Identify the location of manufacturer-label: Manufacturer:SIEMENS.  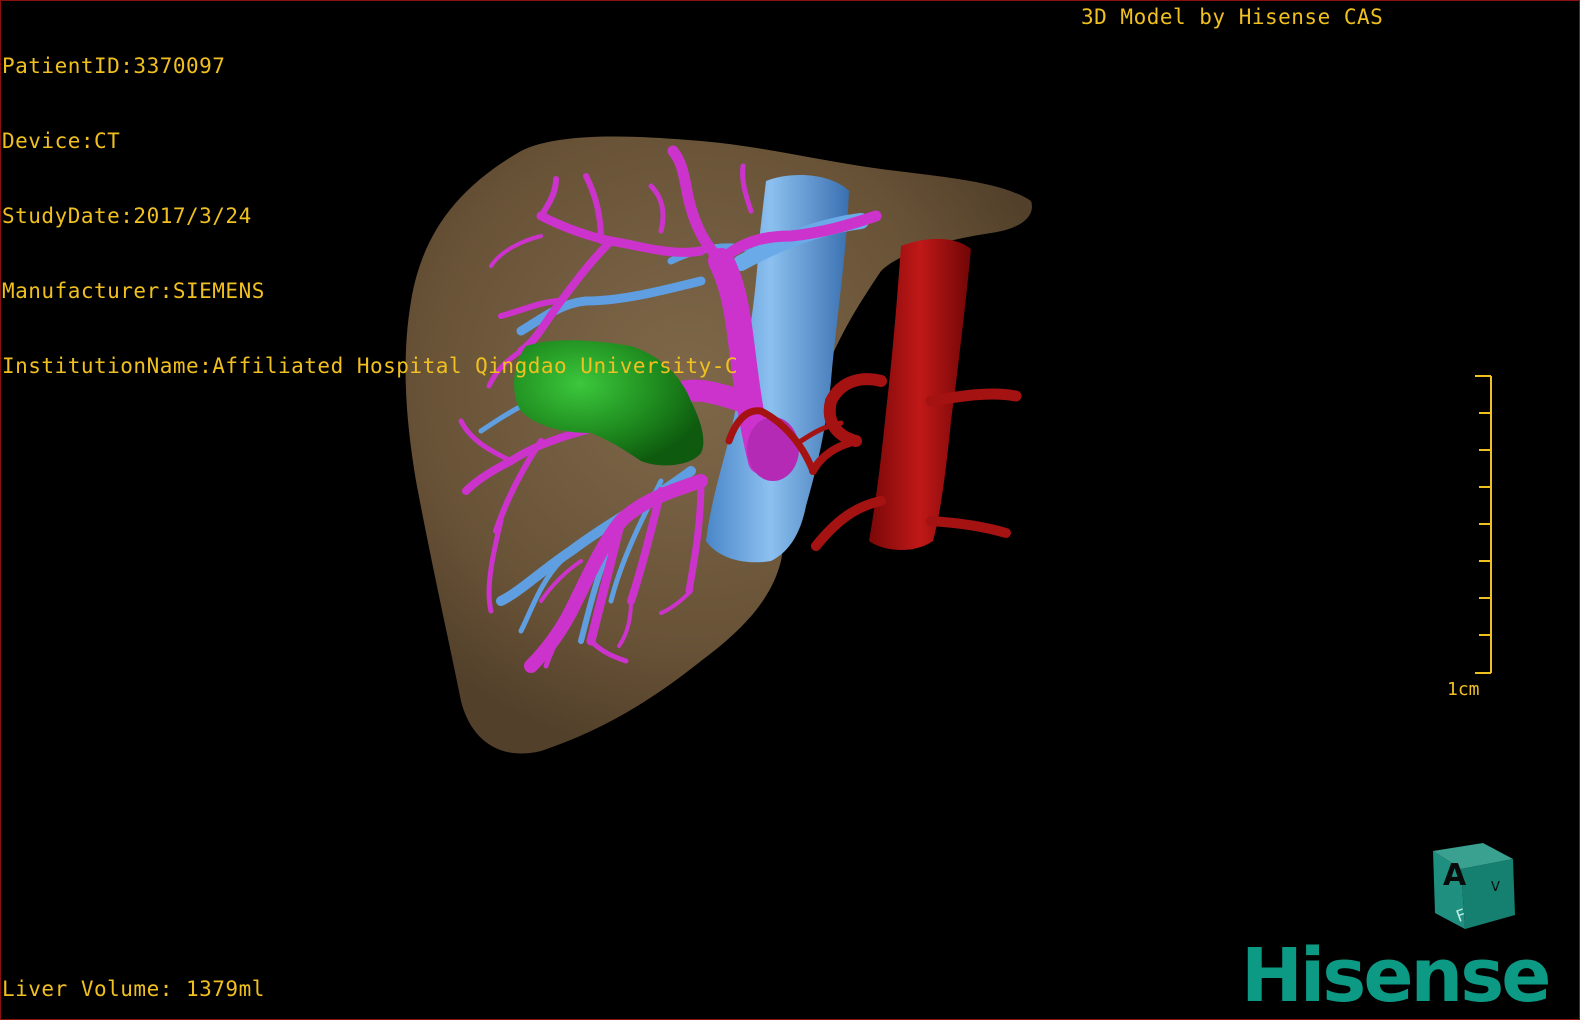
(133, 291).